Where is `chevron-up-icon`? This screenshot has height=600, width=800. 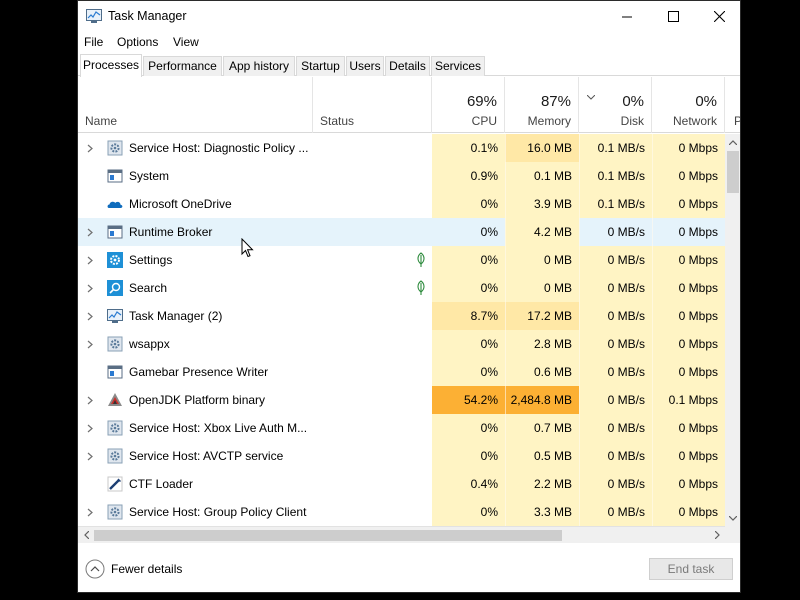
chevron-up-icon is located at coordinates (733, 142).